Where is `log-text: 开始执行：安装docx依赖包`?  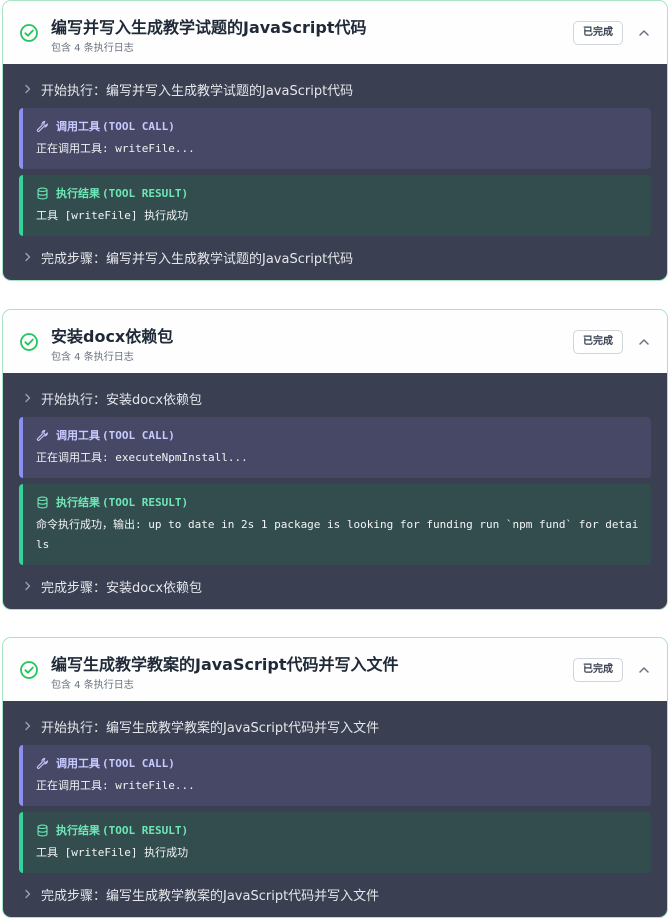 log-text: 开始执行：安装docx依赖包 is located at coordinates (122, 400).